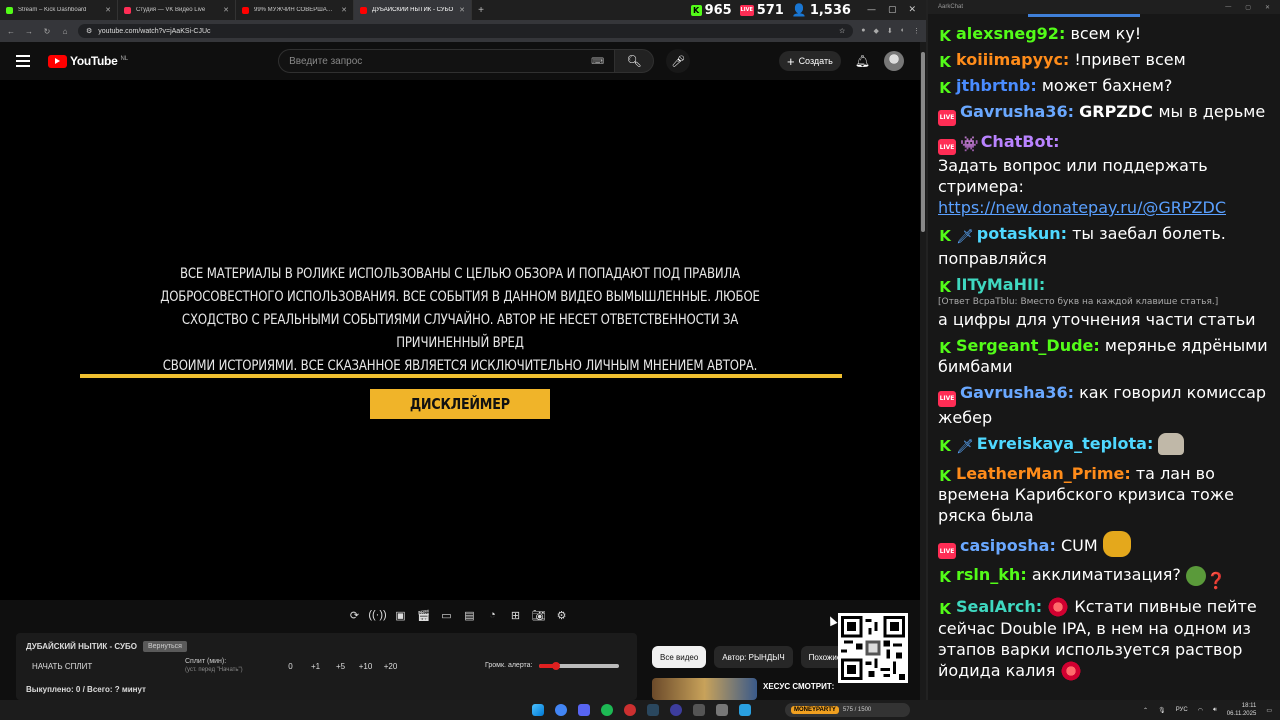 This screenshot has width=1280, height=720. I want to click on restore-button: Вернуться, so click(165, 646).